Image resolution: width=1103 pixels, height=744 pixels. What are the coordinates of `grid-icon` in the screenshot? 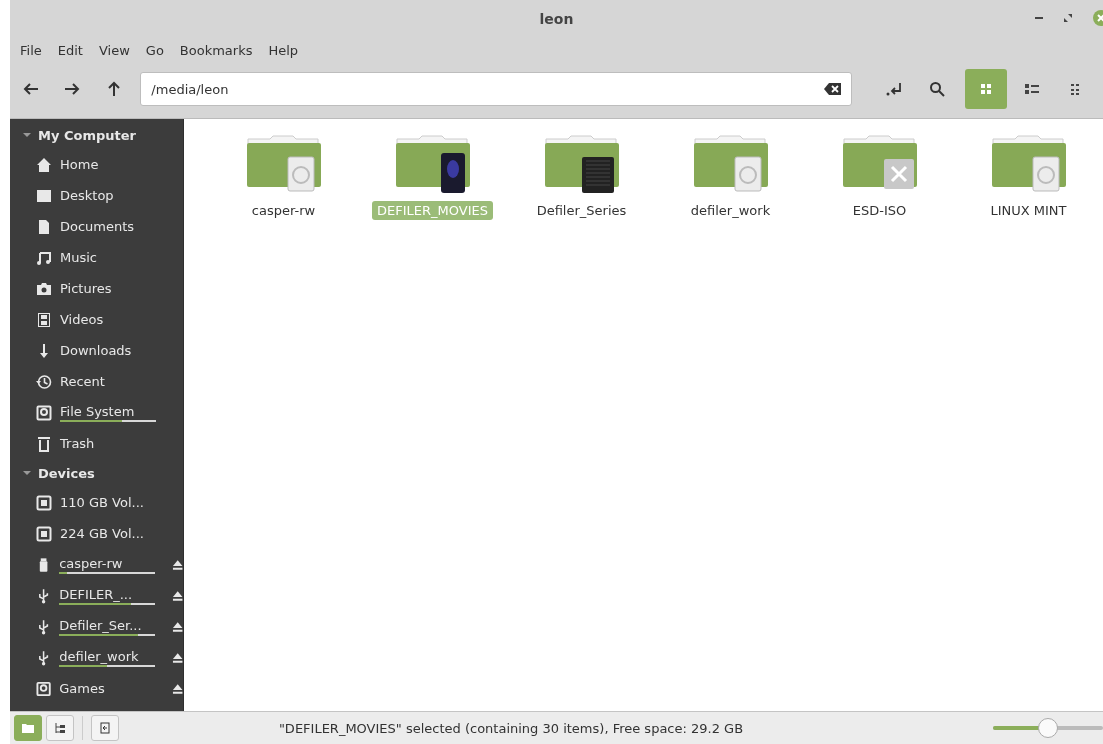 It's located at (986, 89).